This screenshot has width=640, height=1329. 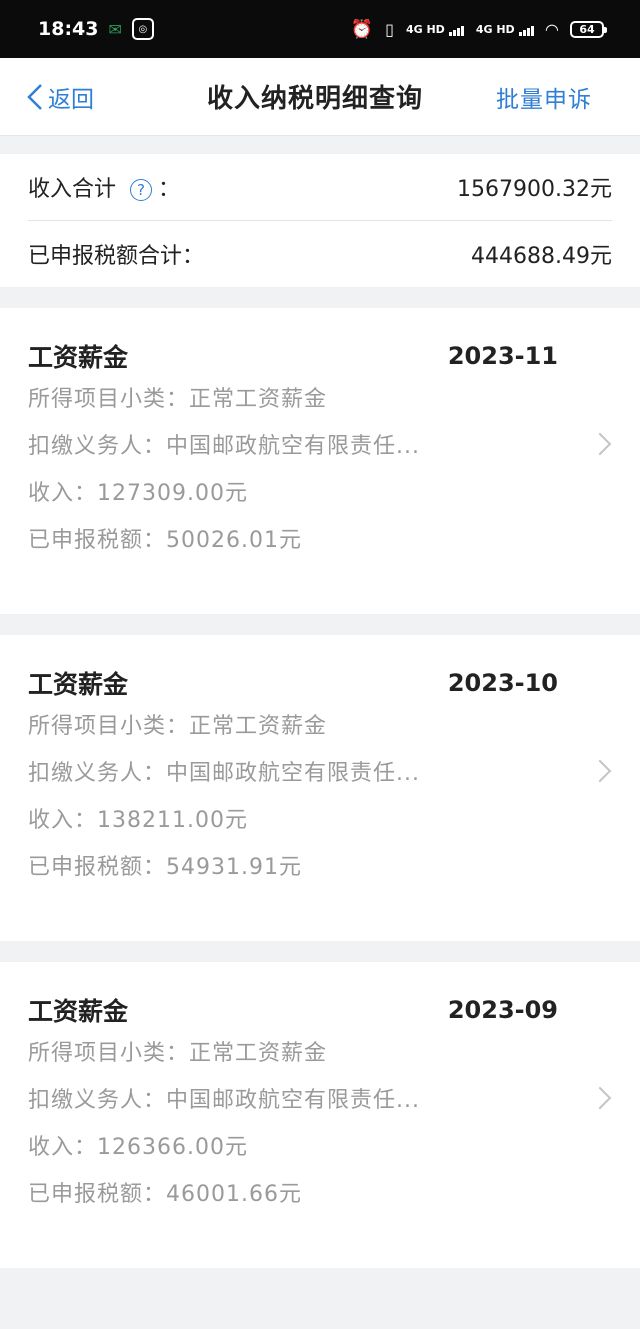 I want to click on record-header: 工资薪金 2023-10, so click(x=293, y=683).